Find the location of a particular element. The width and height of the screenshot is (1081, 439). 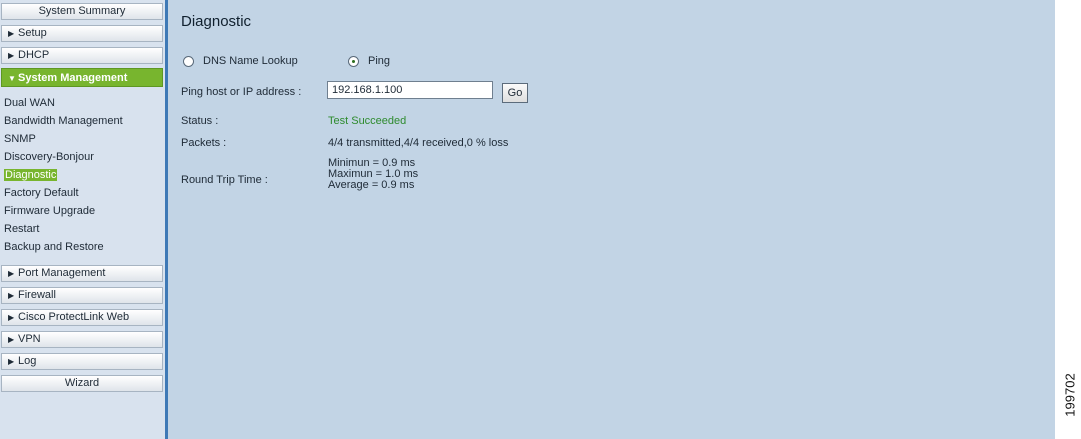

figure-number-text: 199702 is located at coordinates (1070, 395).